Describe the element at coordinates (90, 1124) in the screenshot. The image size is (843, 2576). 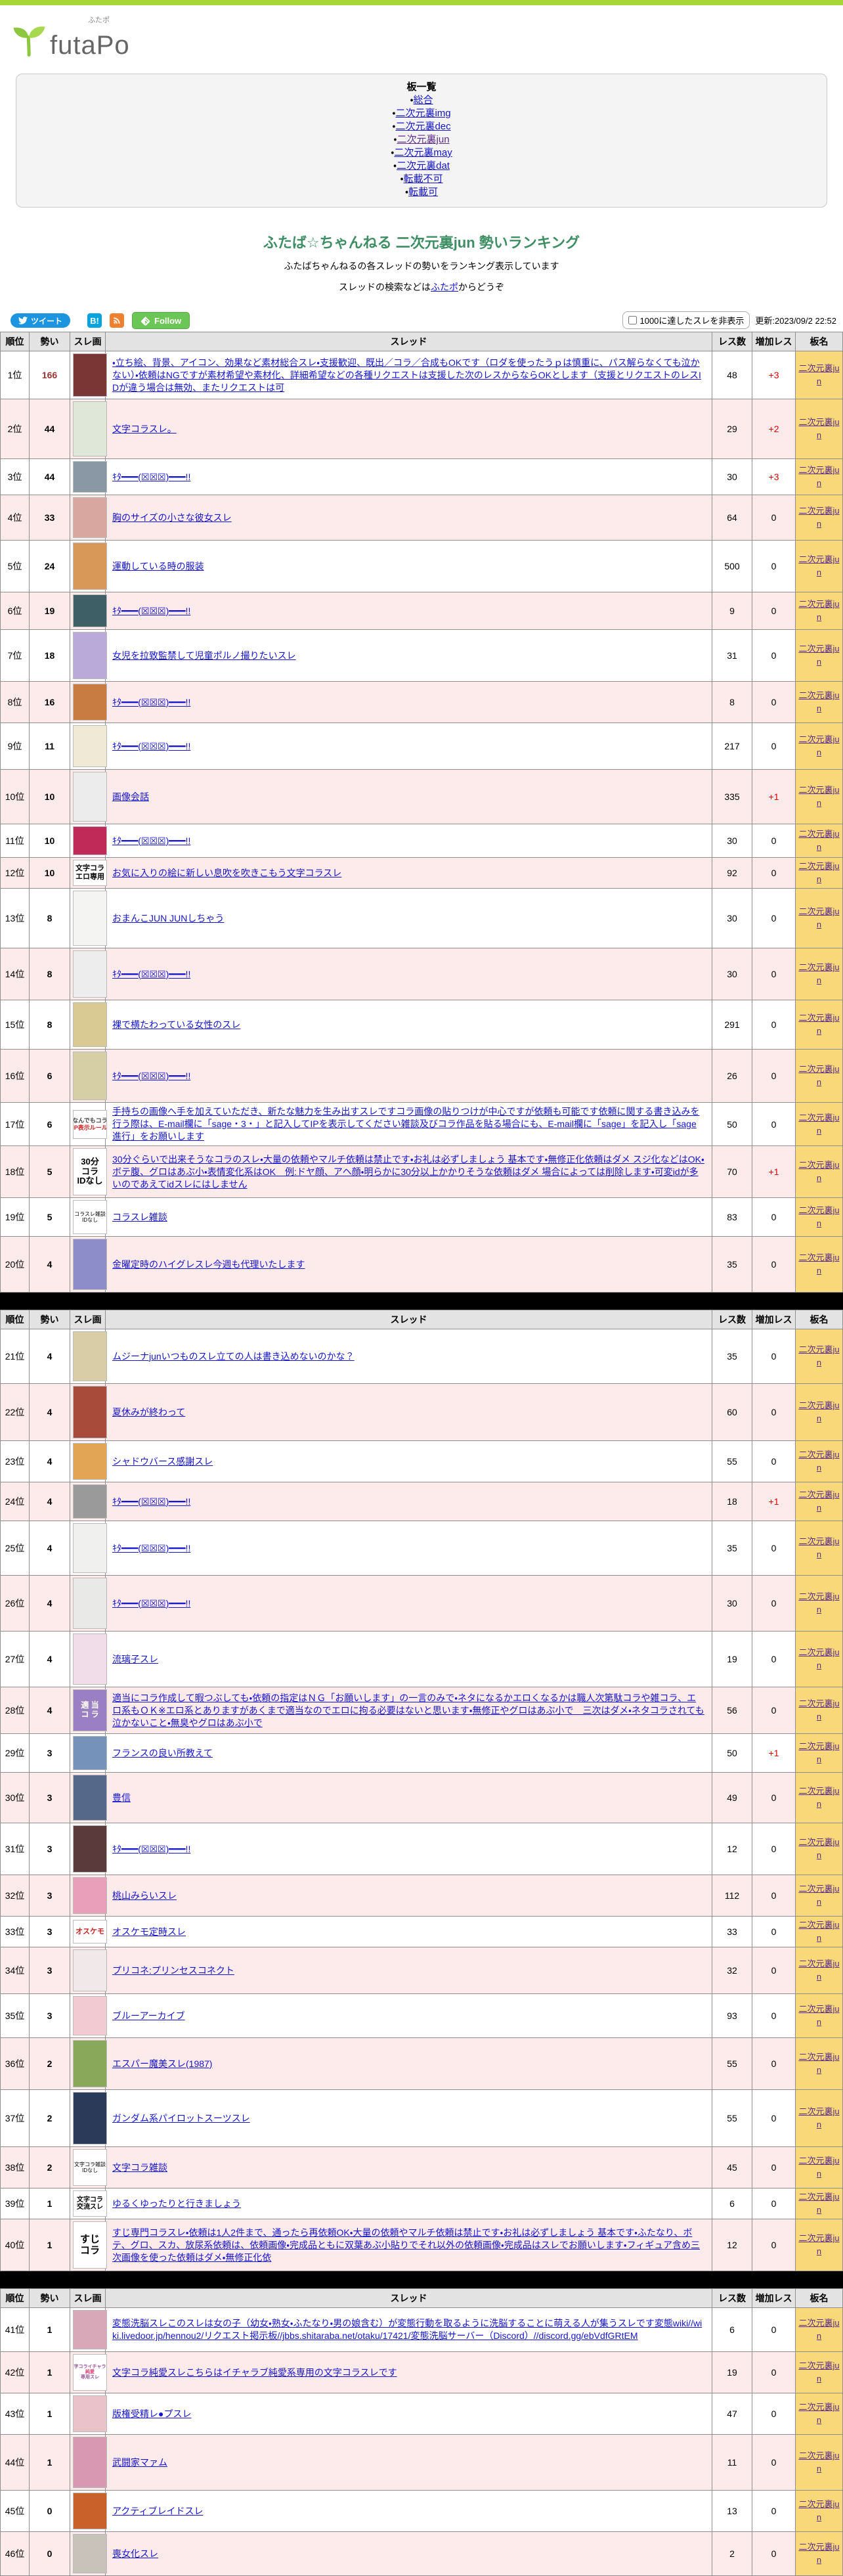
I see `thread-thumbnail: なんでもコラ IP表示ルール` at that location.